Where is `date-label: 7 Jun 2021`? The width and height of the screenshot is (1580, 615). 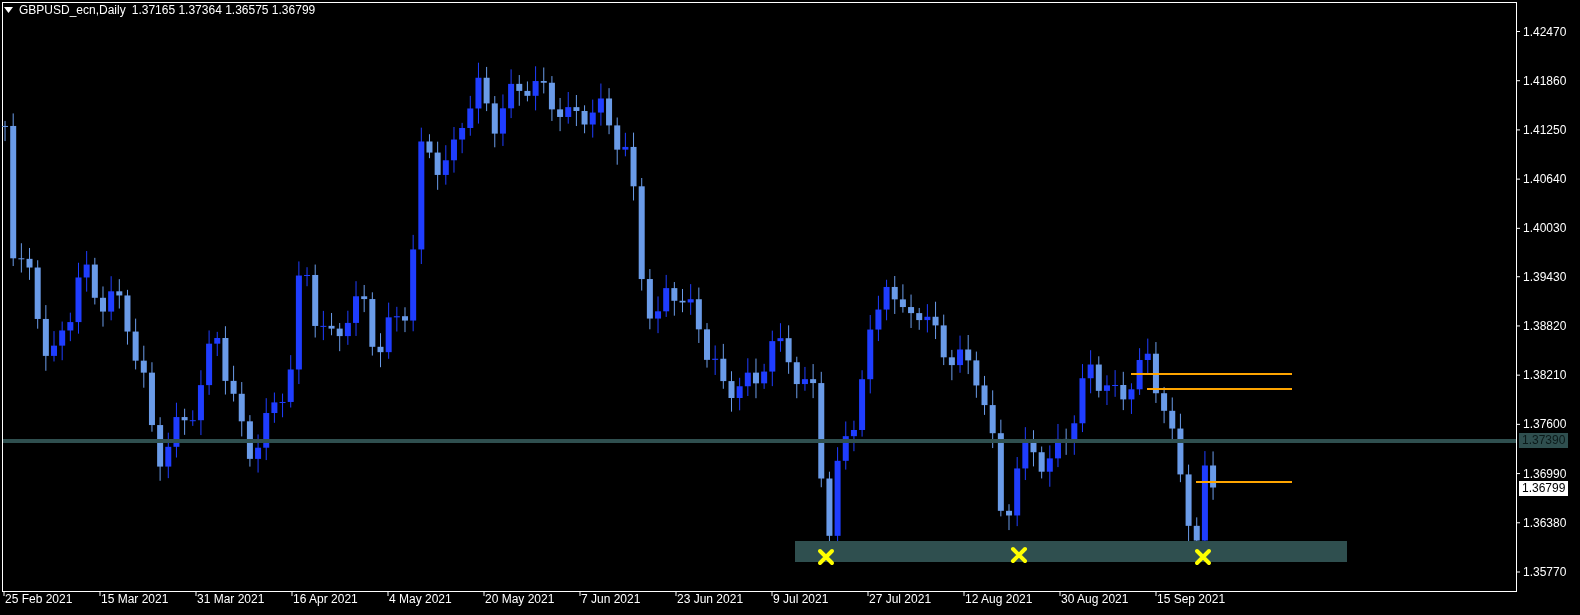 date-label: 7 Jun 2021 is located at coordinates (611, 599).